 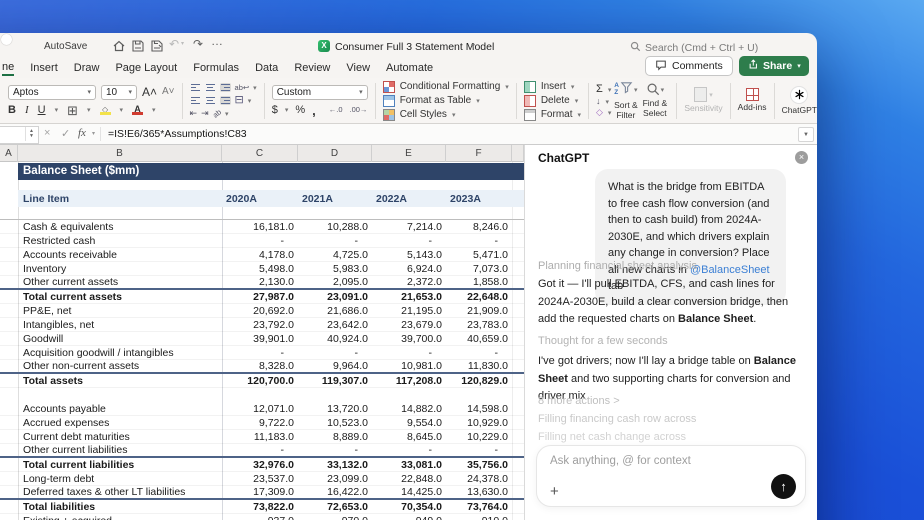 What do you see at coordinates (335, 311) in the screenshot?
I see `value-cell: 21,686.0` at bounding box center [335, 311].